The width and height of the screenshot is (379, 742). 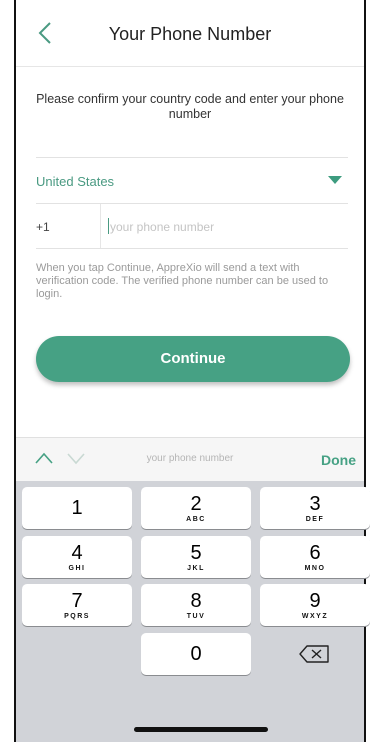 What do you see at coordinates (43, 227) in the screenshot?
I see `dial-code: +1` at bounding box center [43, 227].